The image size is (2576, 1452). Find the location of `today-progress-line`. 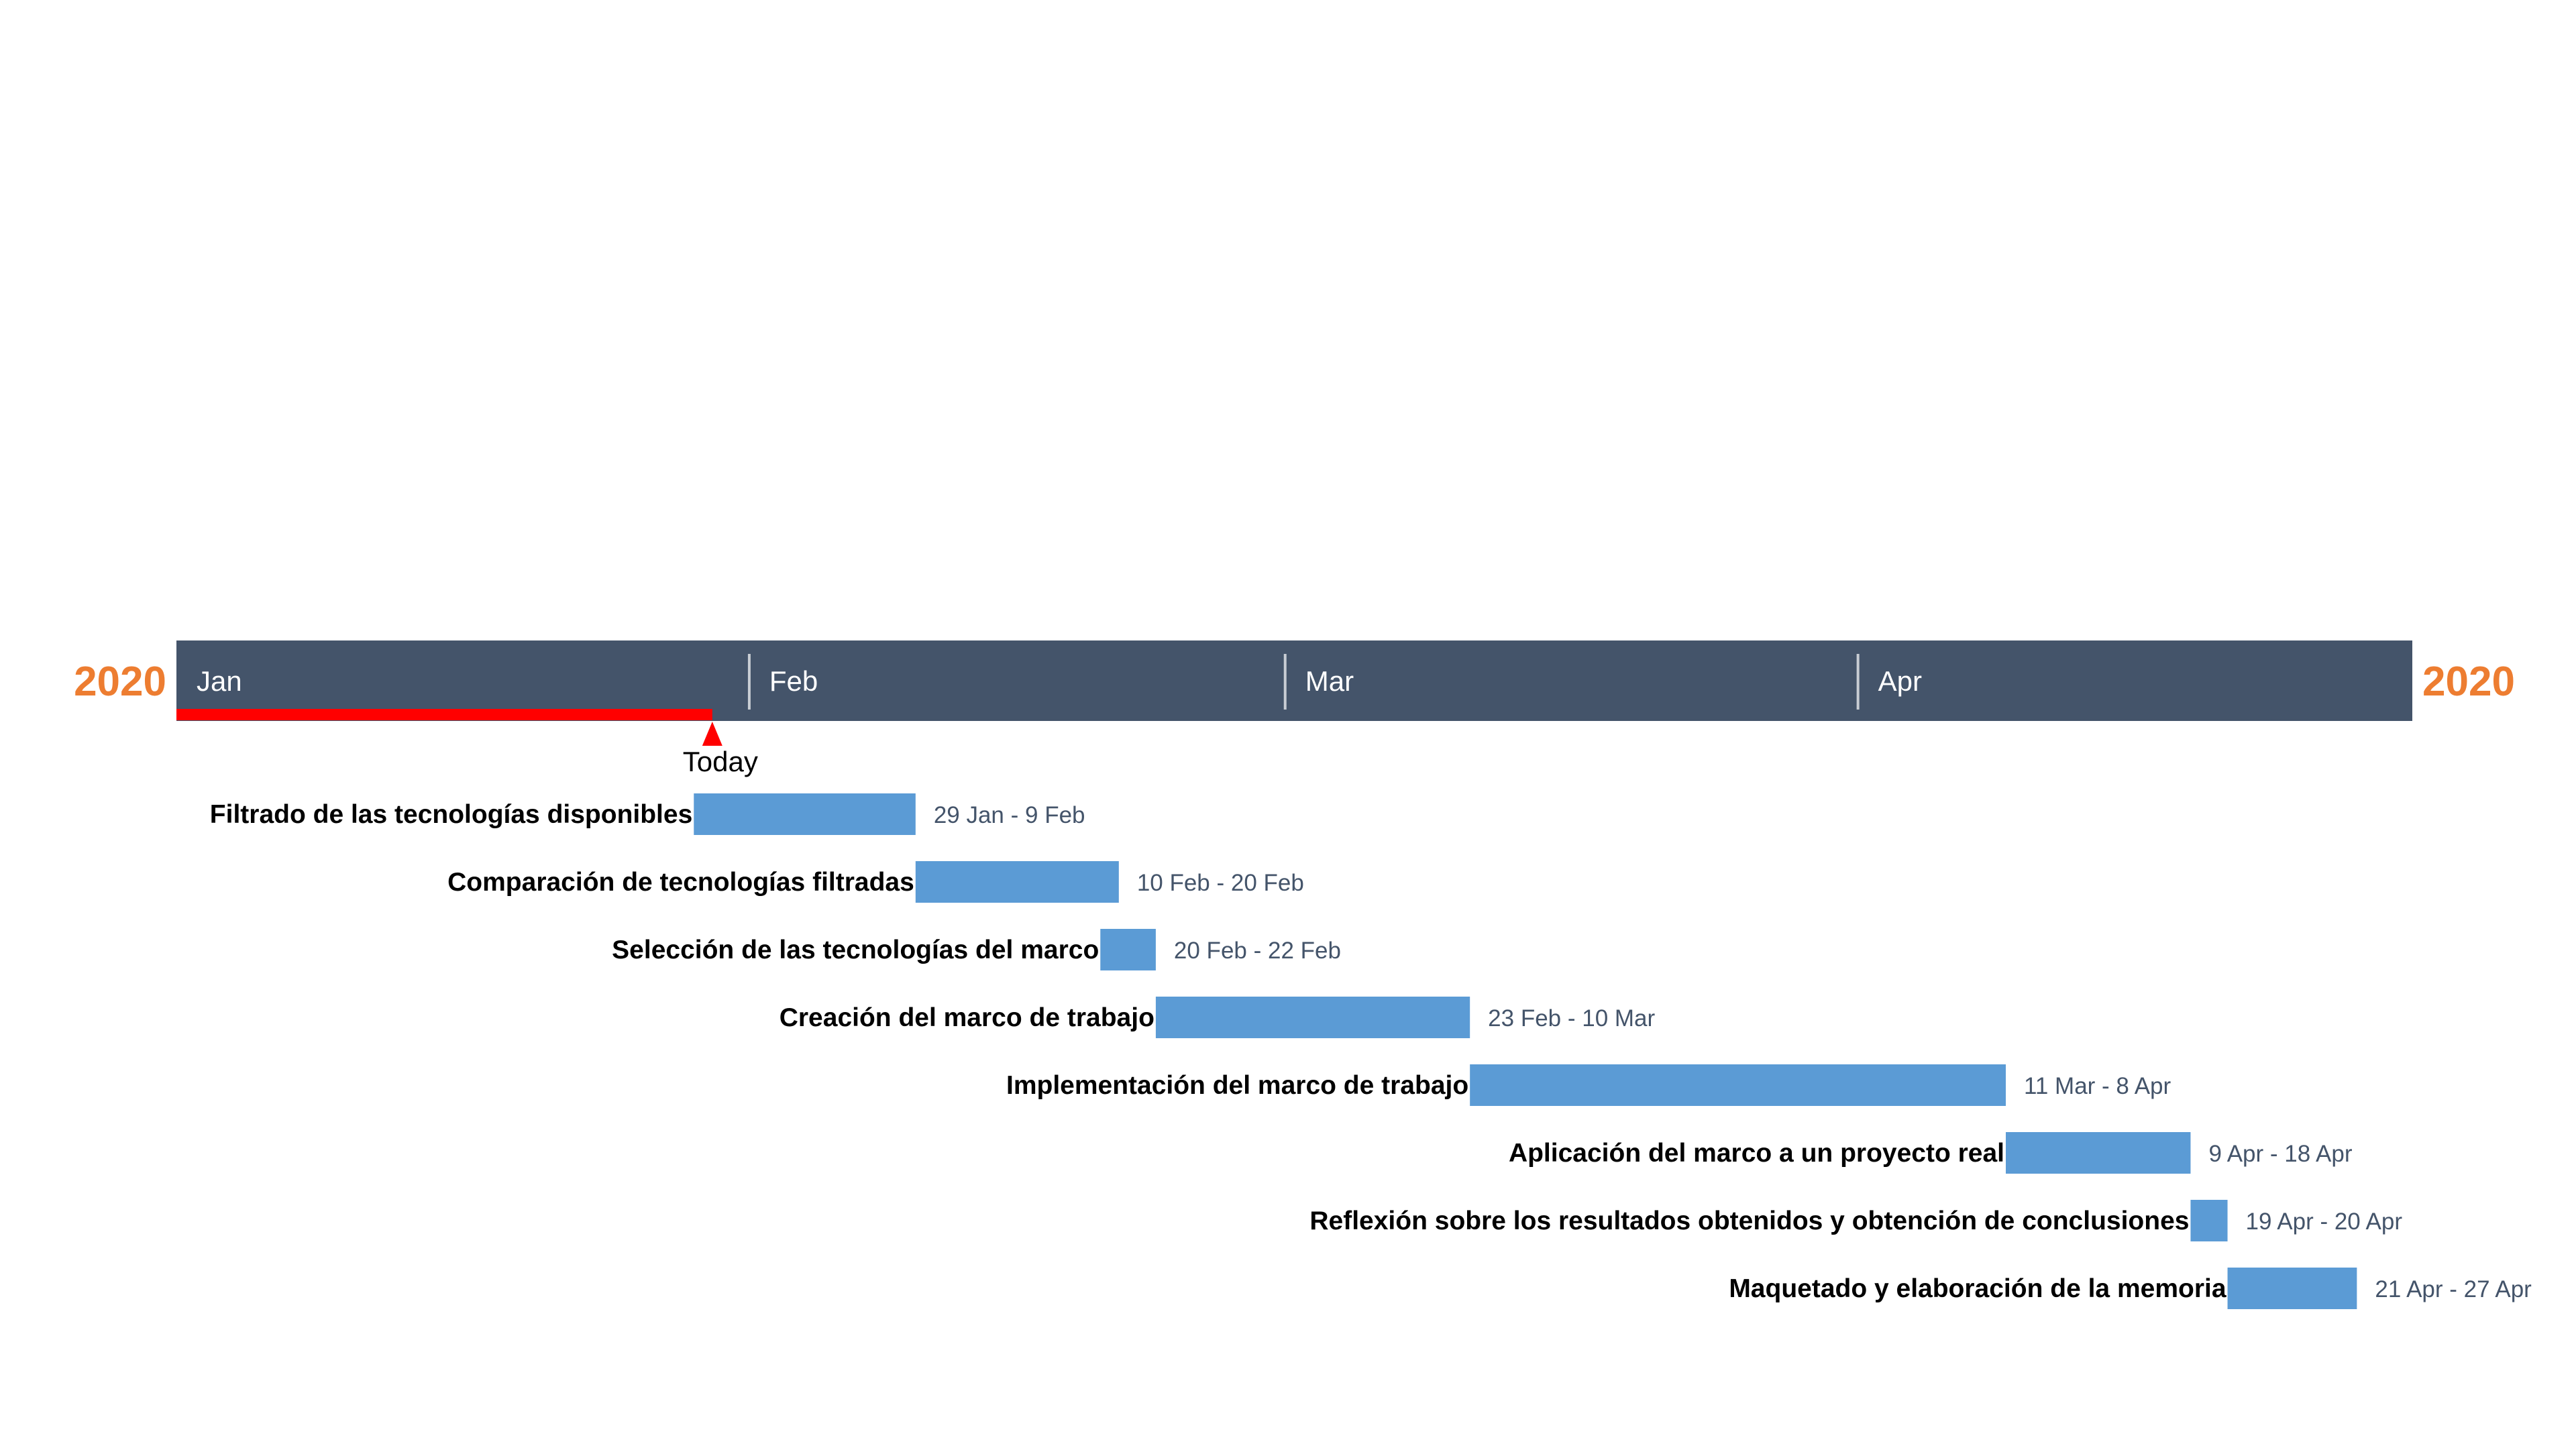

today-progress-line is located at coordinates (444, 714).